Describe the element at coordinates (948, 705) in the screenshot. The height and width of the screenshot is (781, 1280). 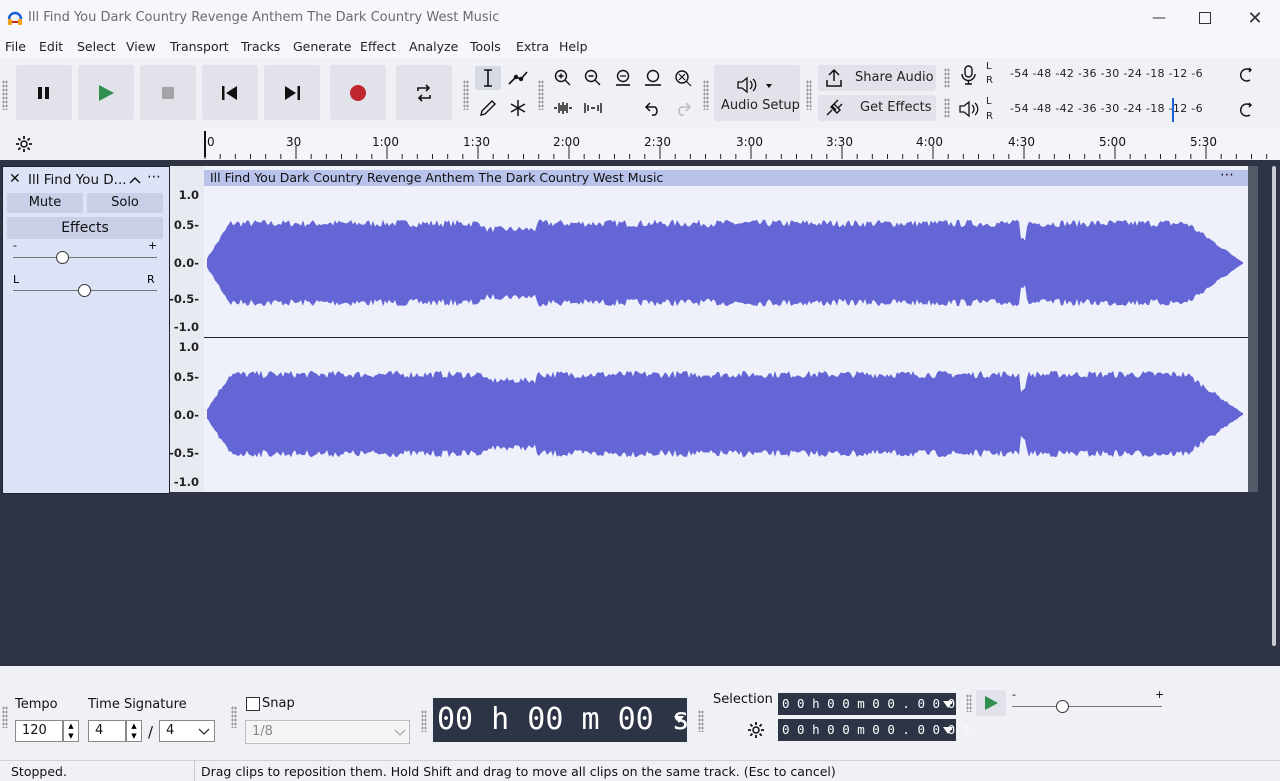
I see `selection-start-dropdown-icon` at that location.